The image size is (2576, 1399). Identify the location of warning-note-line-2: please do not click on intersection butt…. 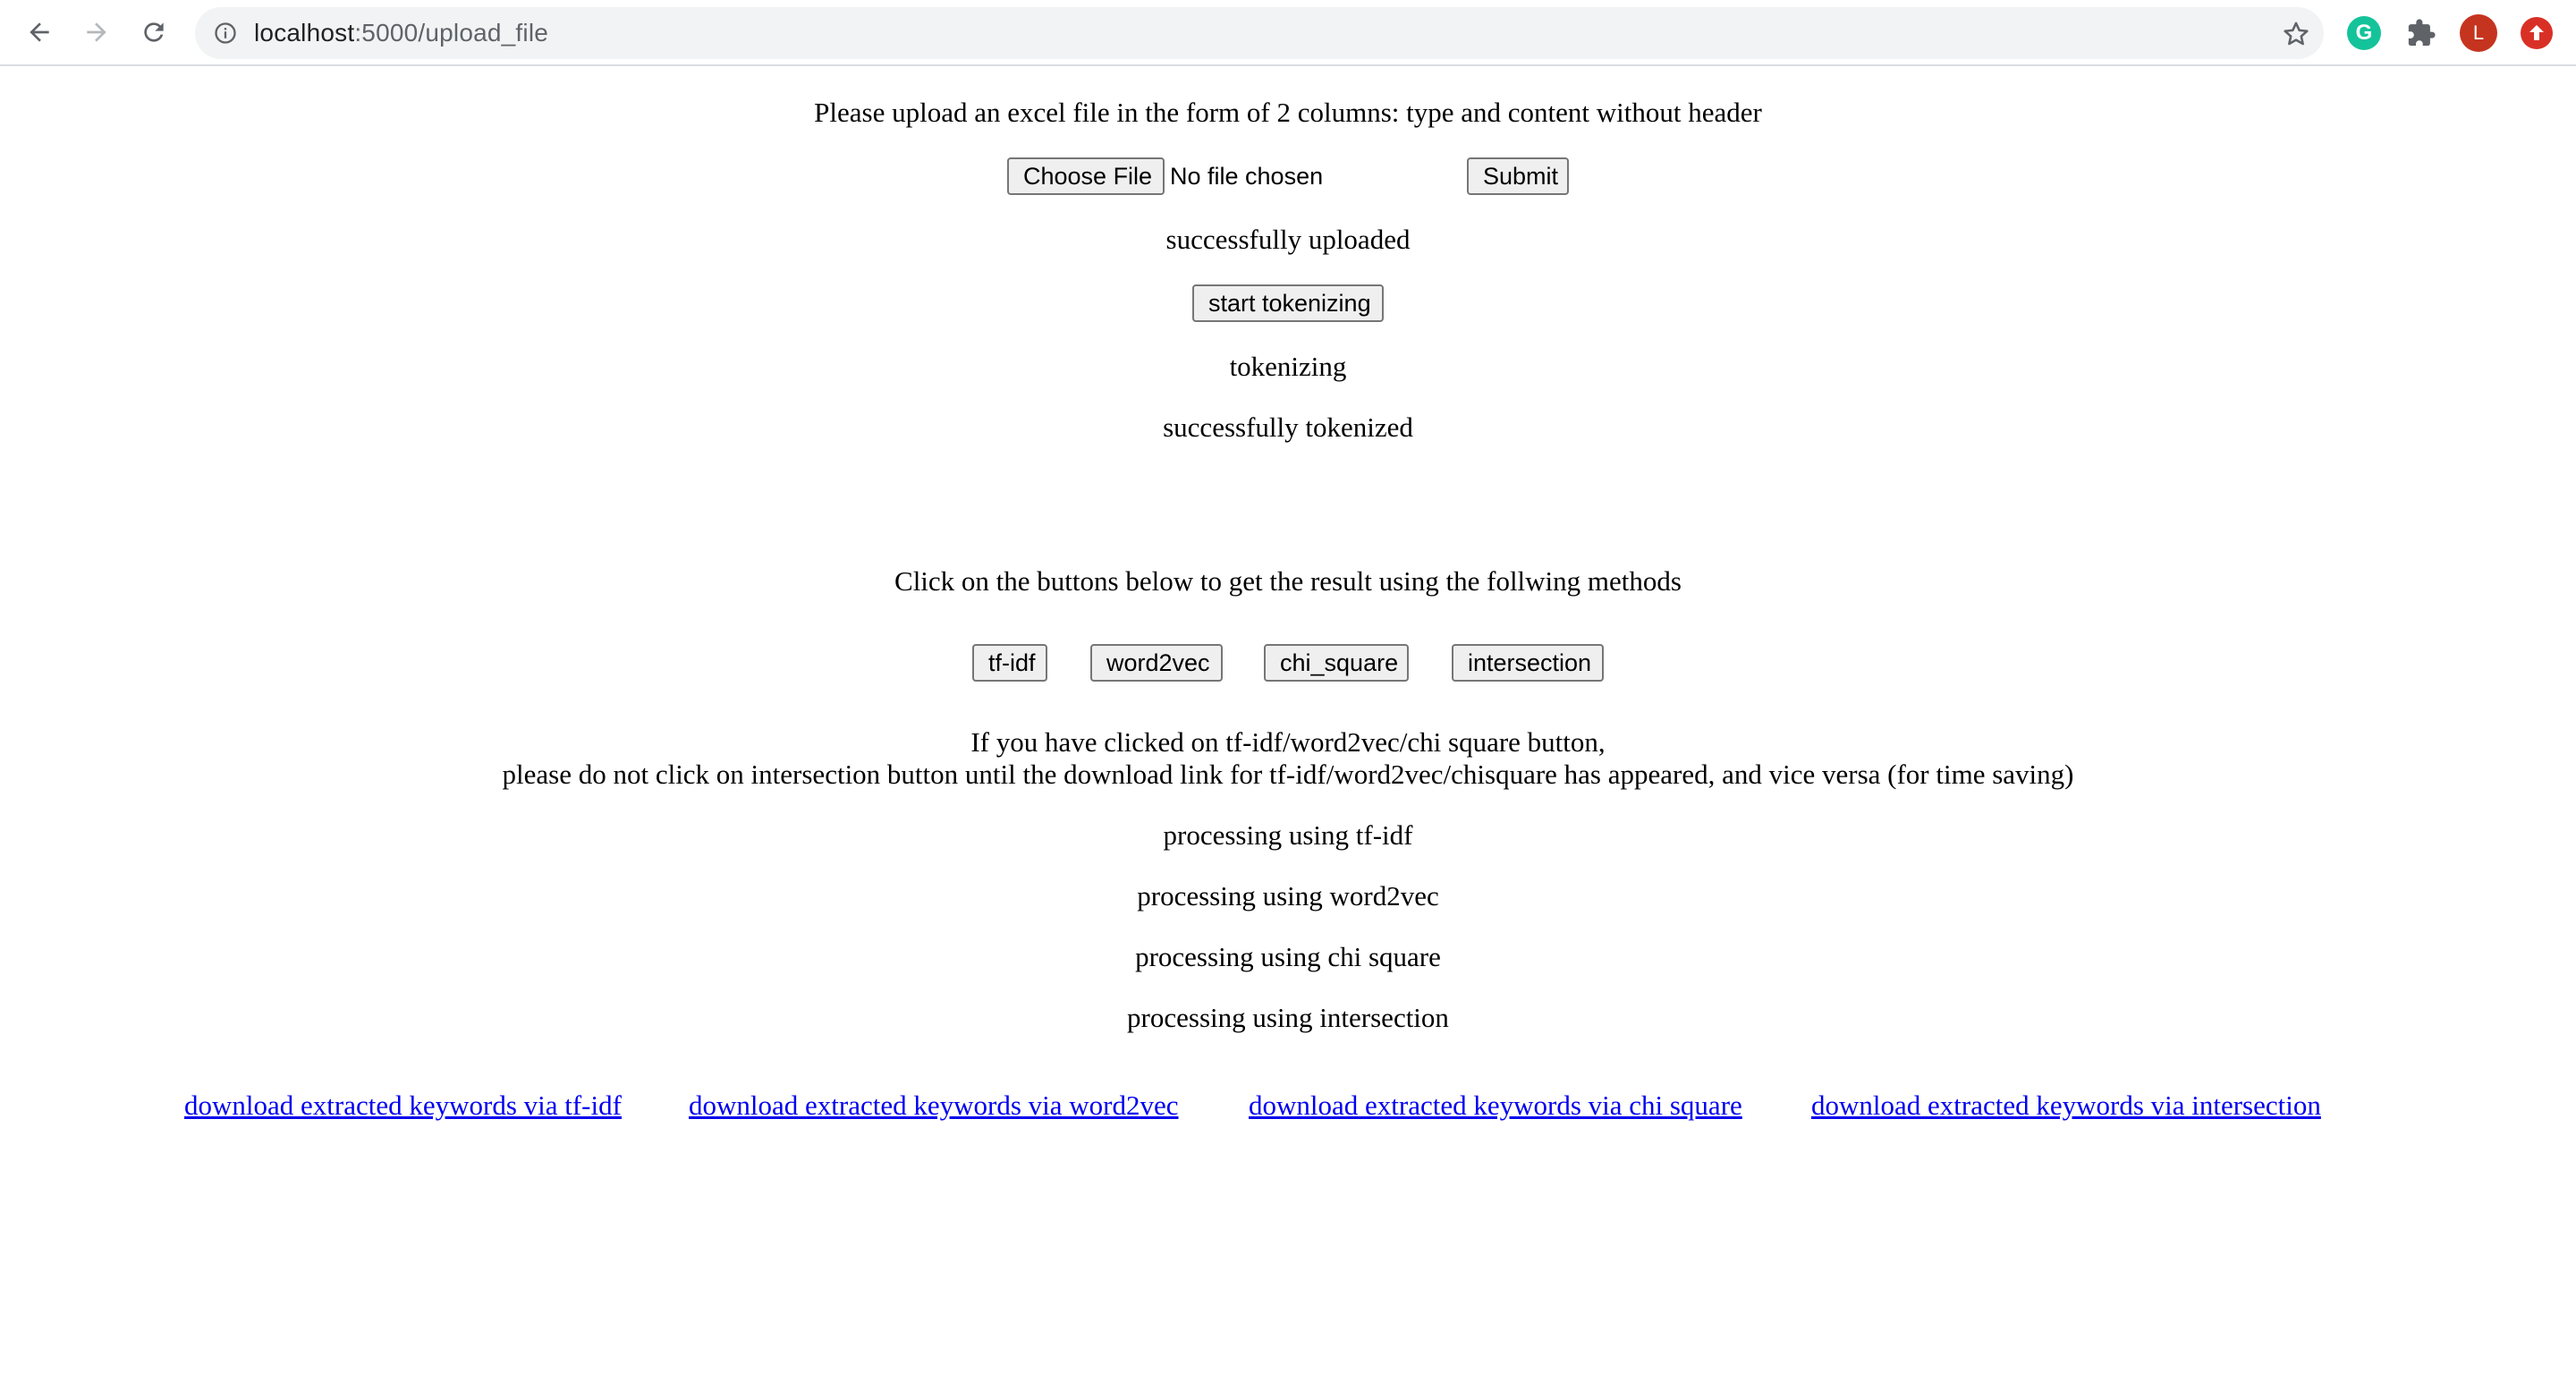
(1288, 774).